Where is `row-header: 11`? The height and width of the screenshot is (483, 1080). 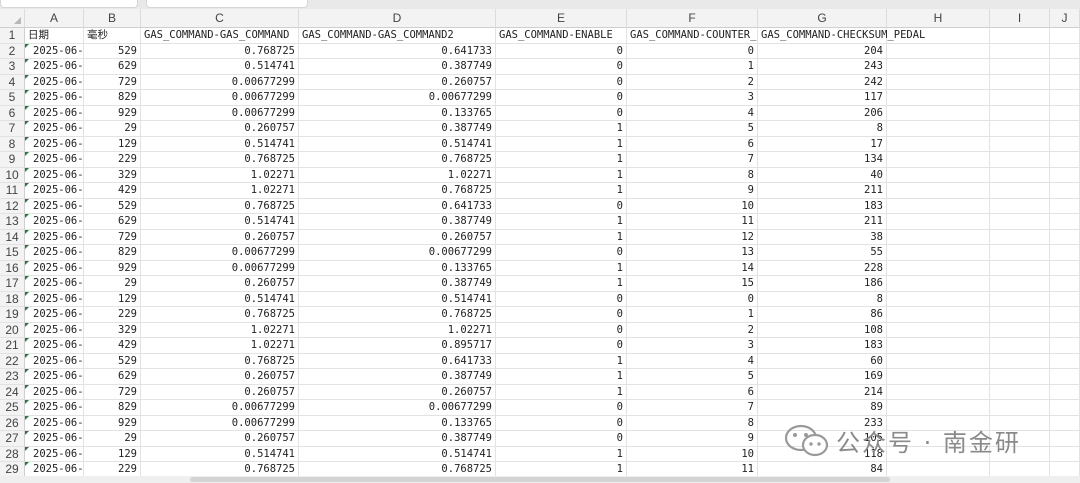 row-header: 11 is located at coordinates (12, 191).